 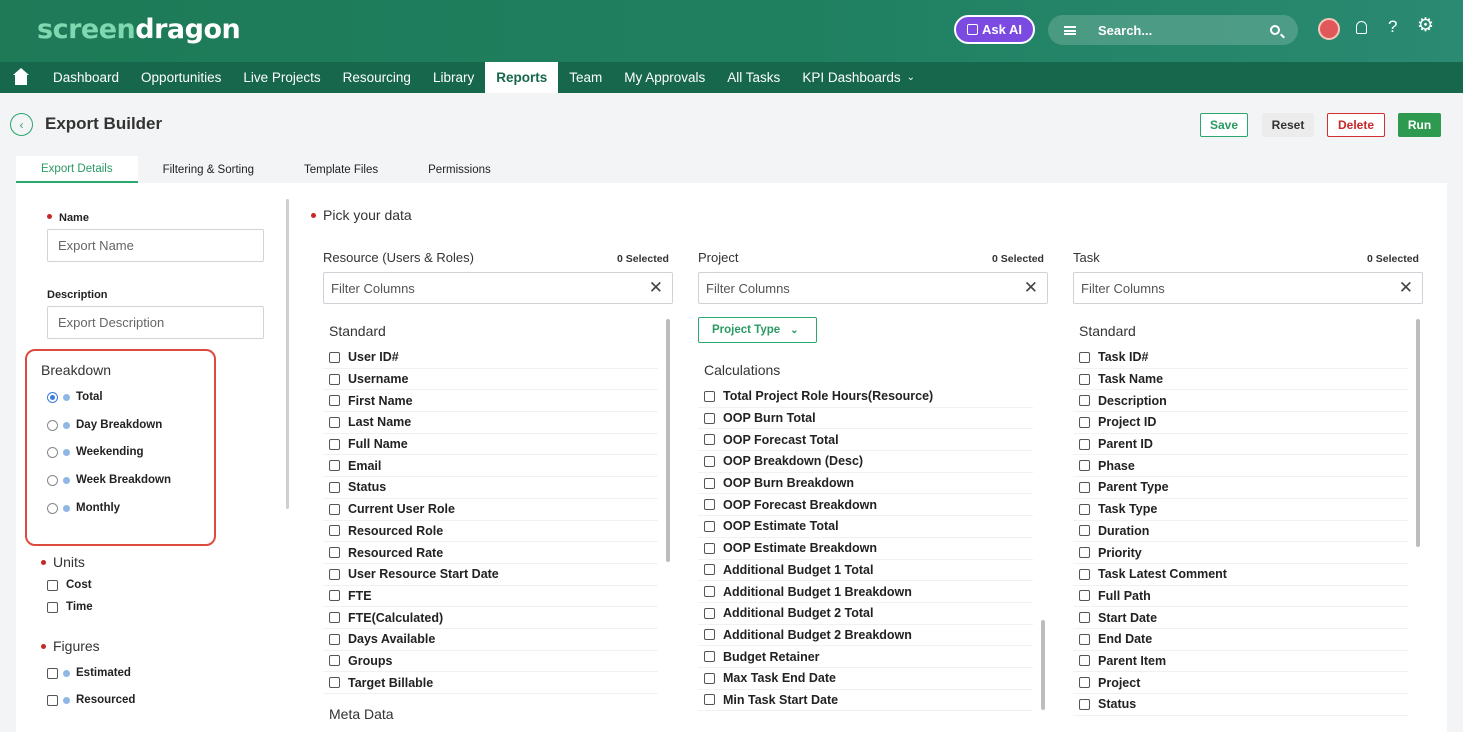 What do you see at coordinates (1392, 27) in the screenshot?
I see `help-icon: ?` at bounding box center [1392, 27].